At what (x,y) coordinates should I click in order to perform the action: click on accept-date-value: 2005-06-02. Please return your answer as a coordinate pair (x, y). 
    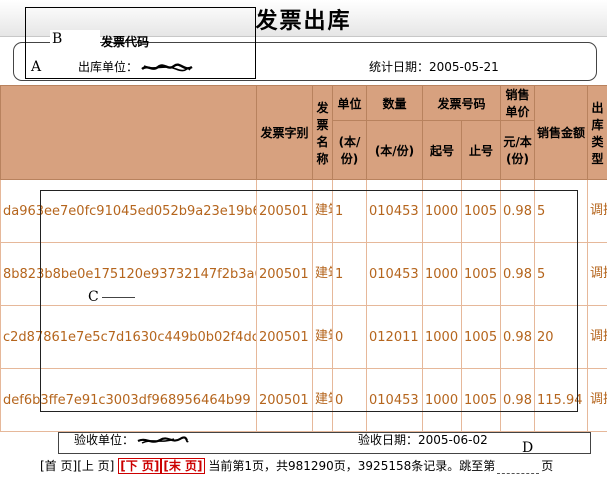
    Looking at the image, I should click on (453, 440).